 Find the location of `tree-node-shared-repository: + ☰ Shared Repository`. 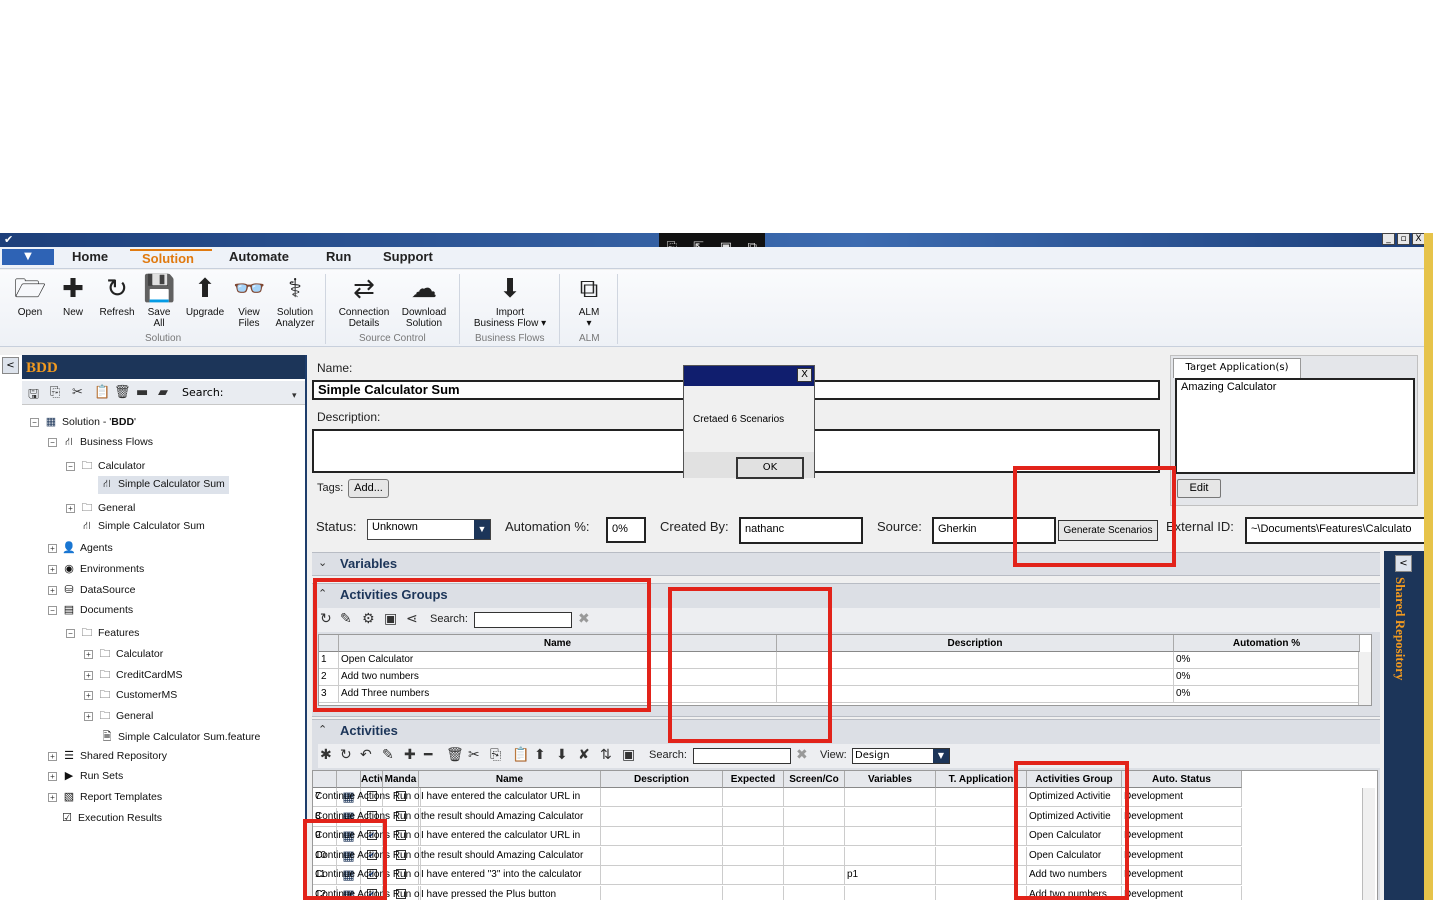

tree-node-shared-repository: + ☰ Shared Repository is located at coordinates (107, 755).